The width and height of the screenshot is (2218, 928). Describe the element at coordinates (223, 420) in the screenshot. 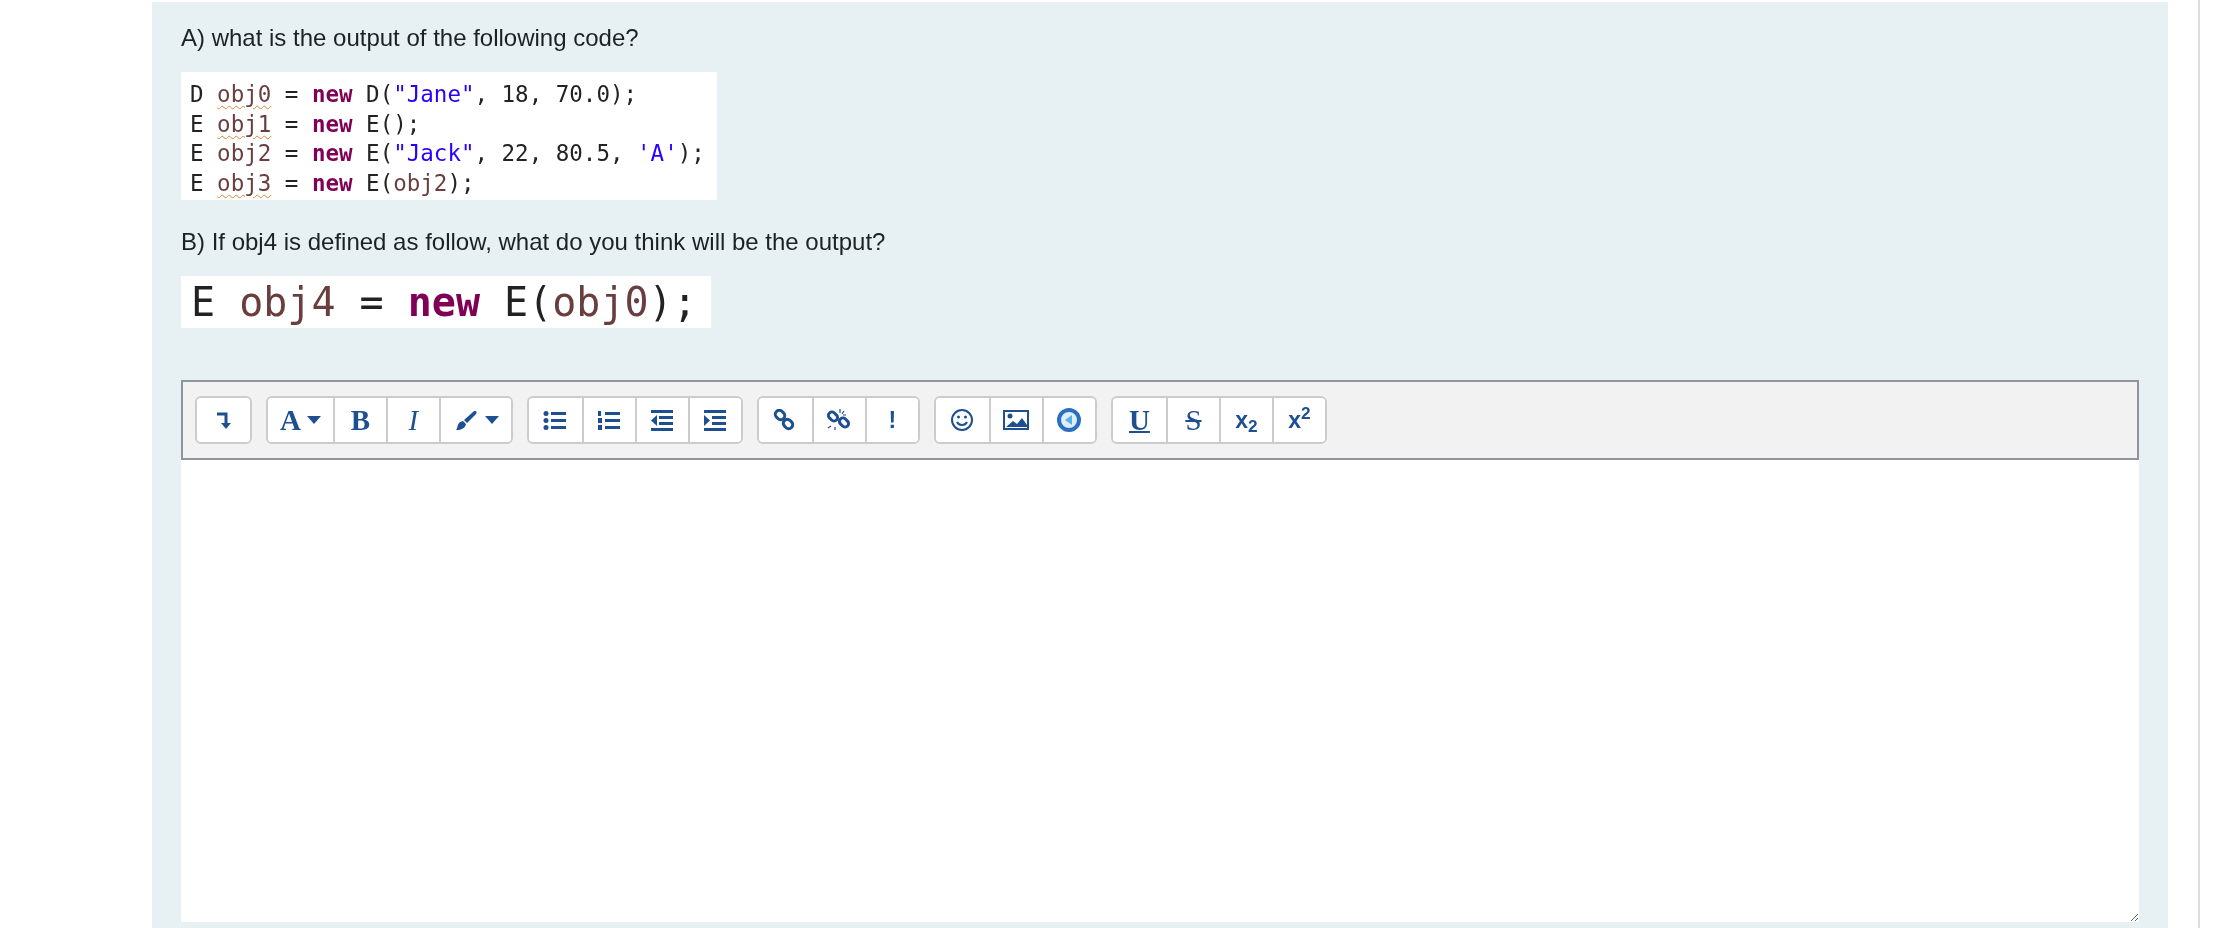

I see `arrow-icon` at that location.